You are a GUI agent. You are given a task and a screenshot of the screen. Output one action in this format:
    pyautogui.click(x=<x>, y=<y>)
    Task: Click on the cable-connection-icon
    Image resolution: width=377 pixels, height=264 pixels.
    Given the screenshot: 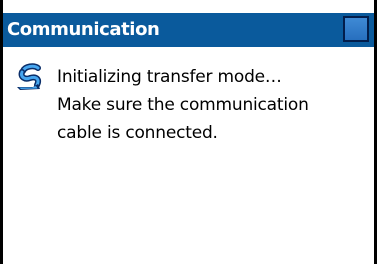 What is the action you would take?
    pyautogui.click(x=29, y=76)
    